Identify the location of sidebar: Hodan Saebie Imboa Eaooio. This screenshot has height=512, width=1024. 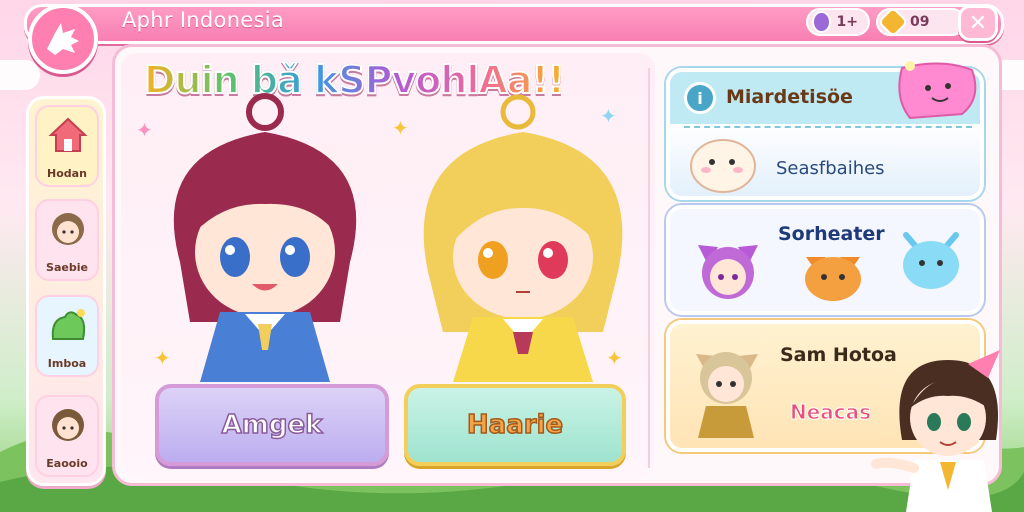
(66, 291).